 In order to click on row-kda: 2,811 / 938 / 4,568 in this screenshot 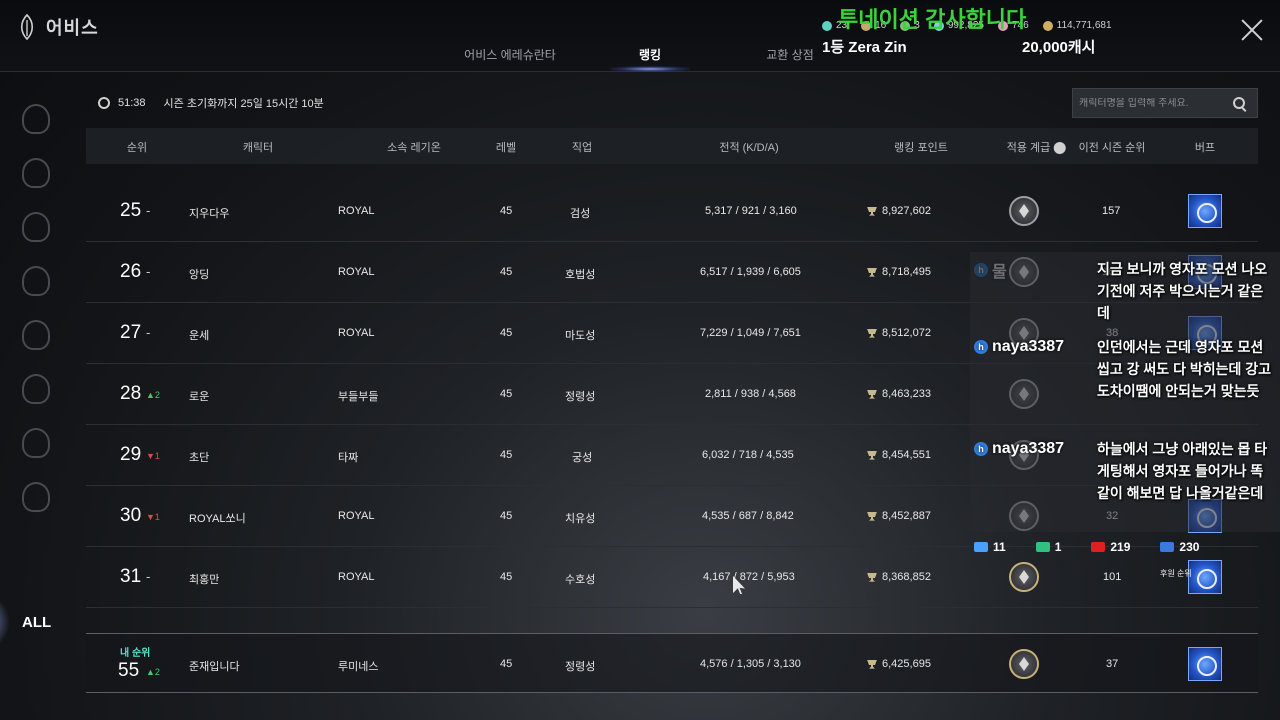, I will do `click(750, 394)`.